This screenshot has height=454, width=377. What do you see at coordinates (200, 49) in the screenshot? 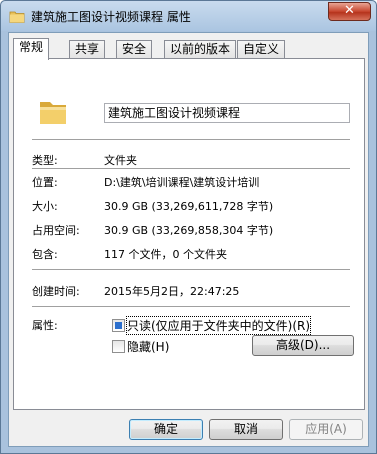
I see `tab-previous-versions: 以前的版本` at bounding box center [200, 49].